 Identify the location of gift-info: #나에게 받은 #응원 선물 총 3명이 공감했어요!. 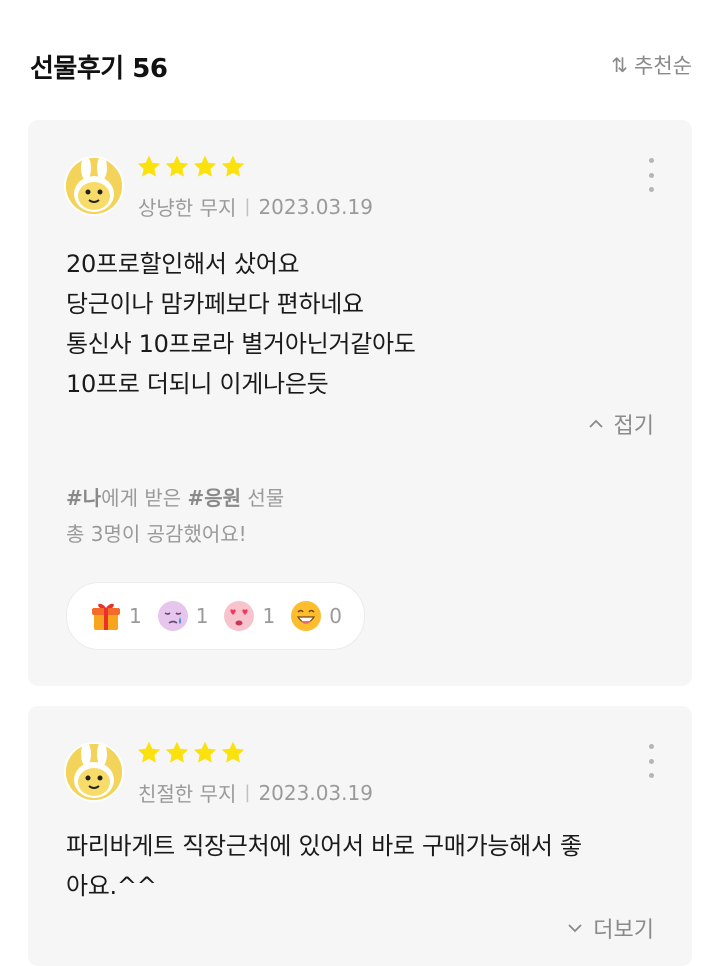
(175, 516).